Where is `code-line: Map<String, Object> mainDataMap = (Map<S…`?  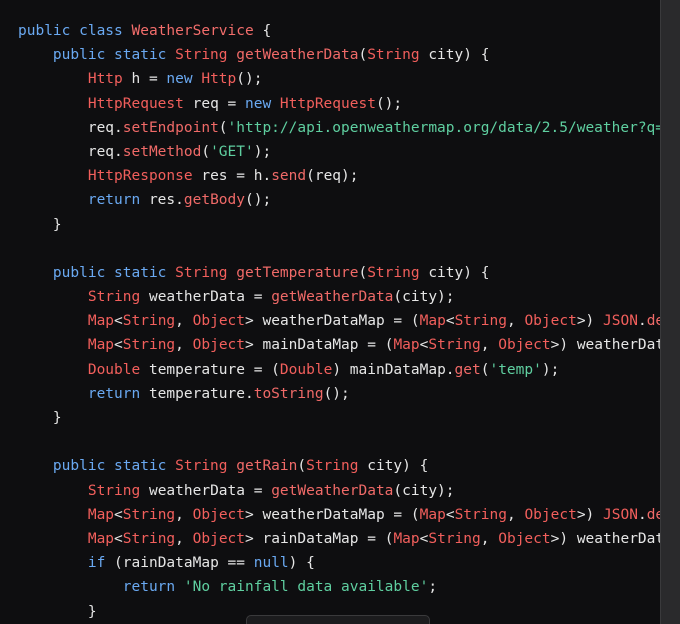
code-line: Map<String, Object> mainDataMap = (Map<S… is located at coordinates (339, 345).